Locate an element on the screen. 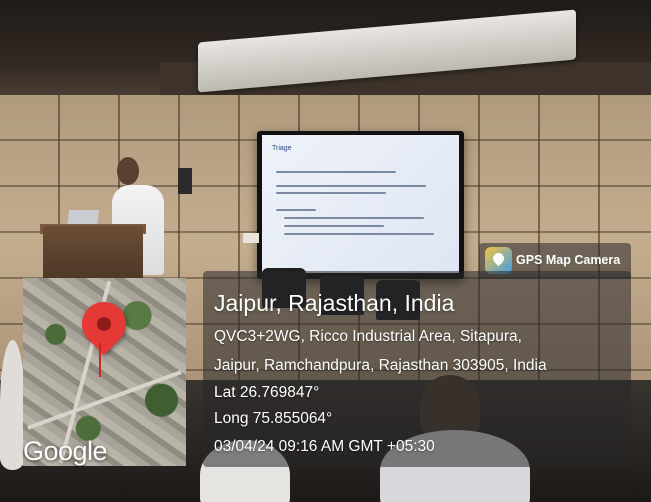 The height and width of the screenshot is (502, 651). wall-sign is located at coordinates (185, 181).